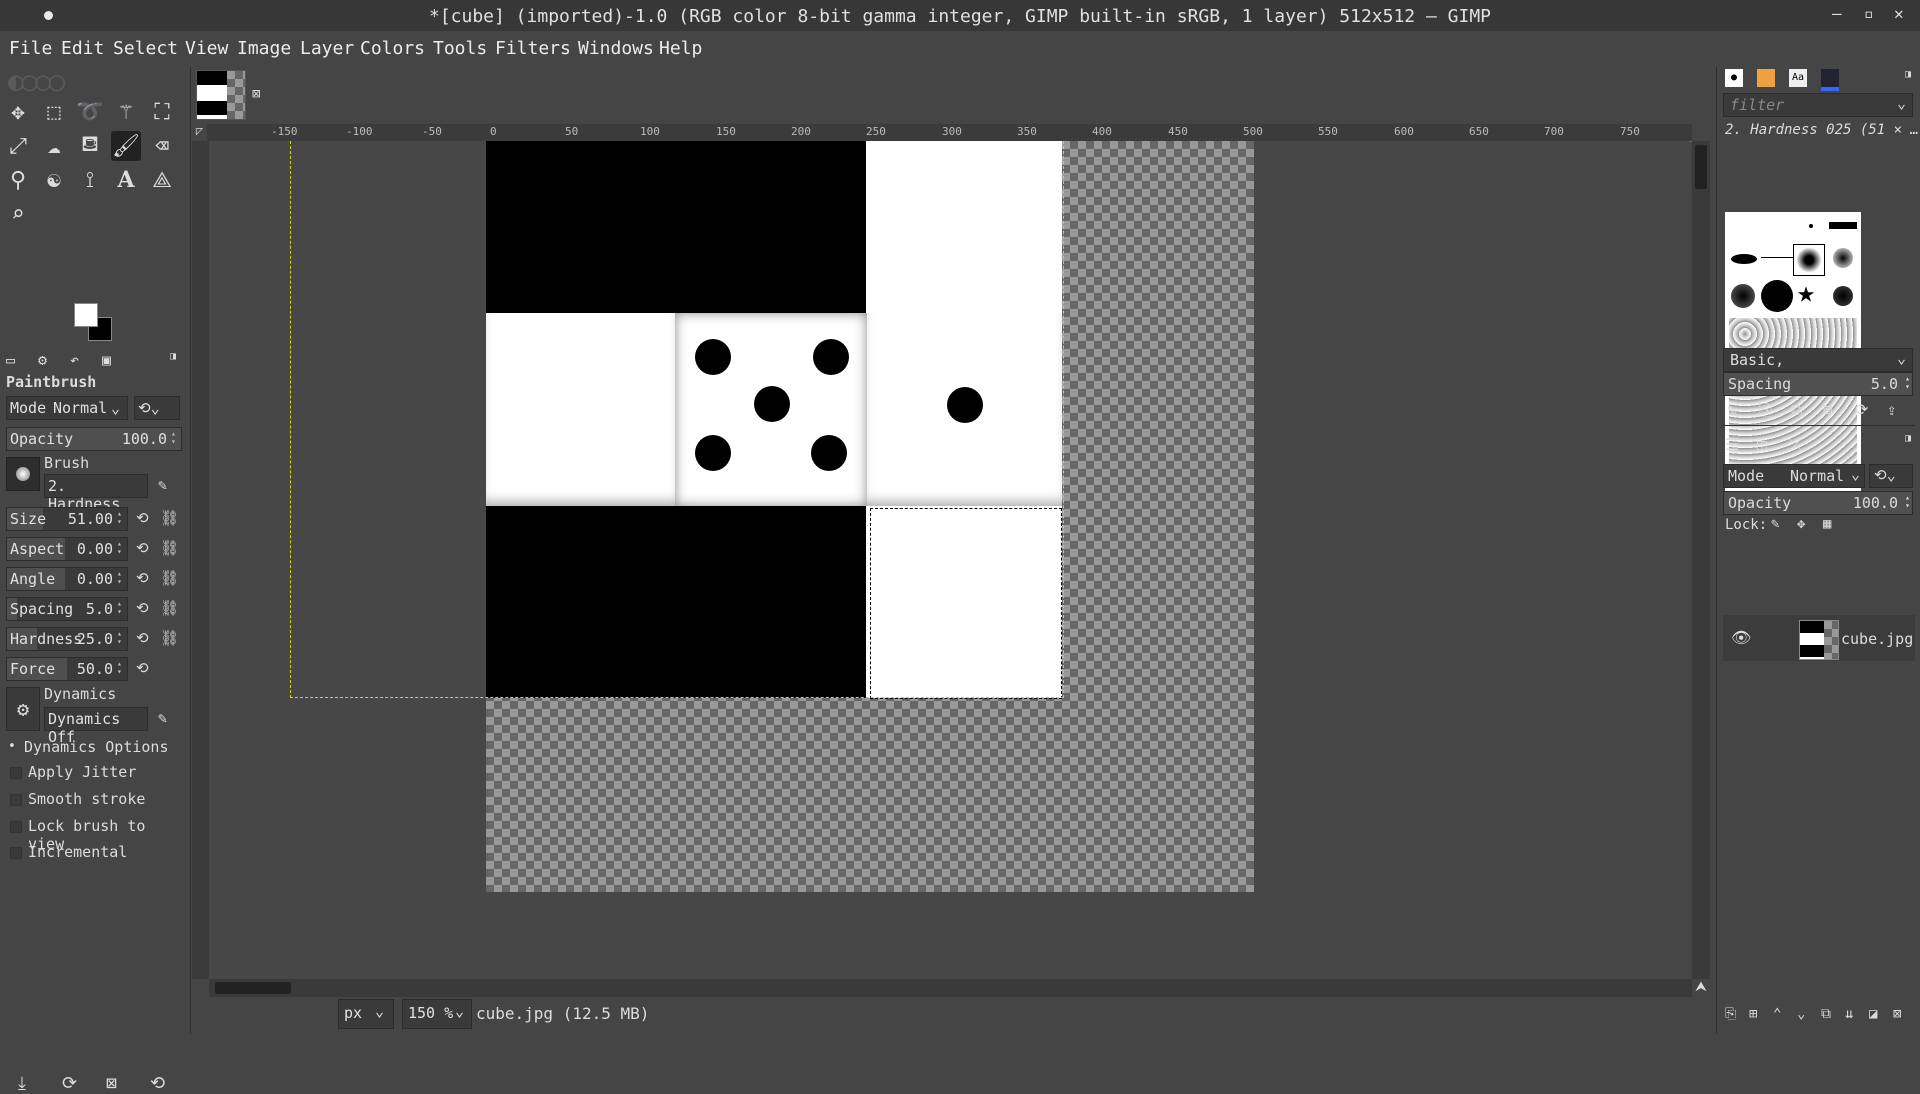 This screenshot has height=1094, width=1920. I want to click on reset-force-icon: ⟲, so click(142, 668).